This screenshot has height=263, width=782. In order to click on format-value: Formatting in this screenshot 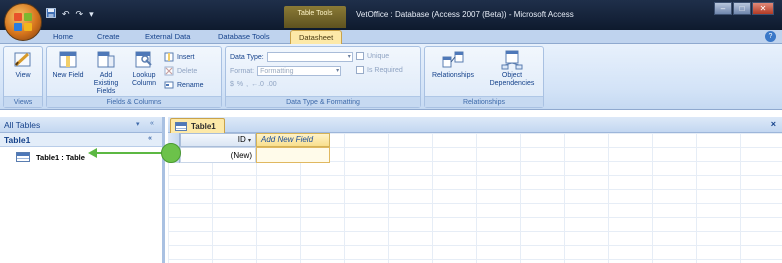, I will do `click(277, 71)`.